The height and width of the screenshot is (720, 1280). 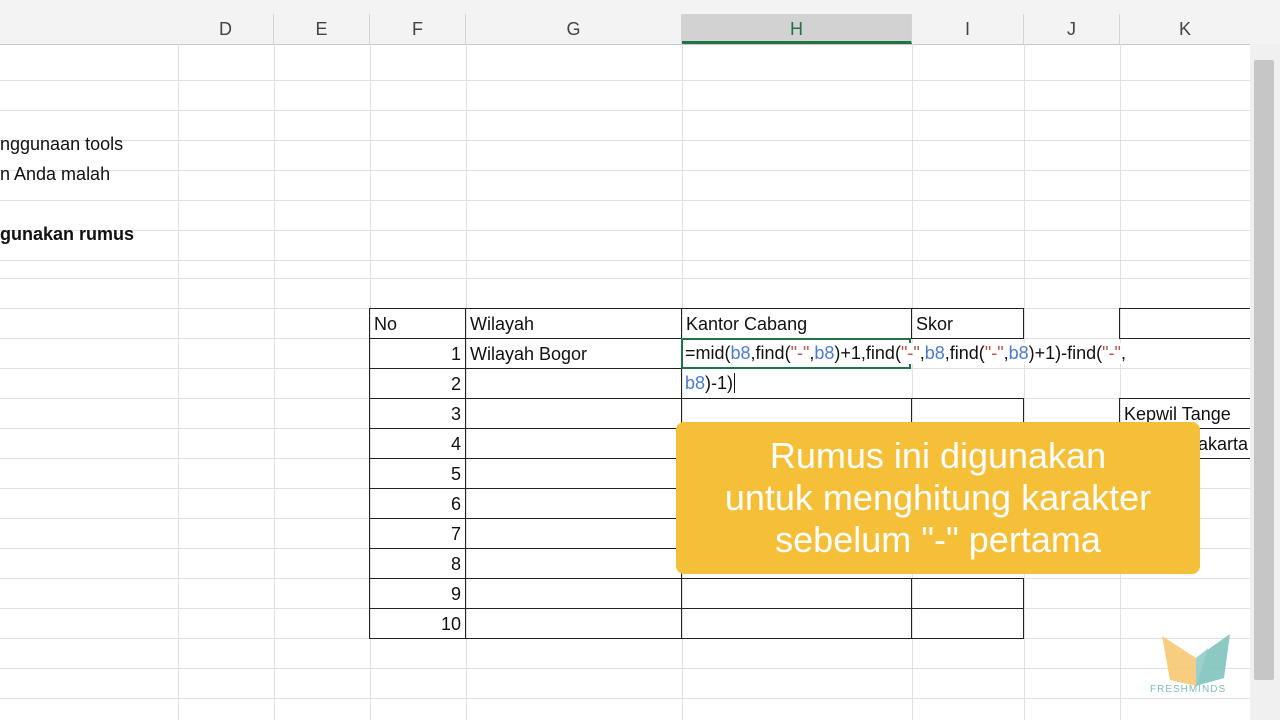 I want to click on column-header-h: H, so click(x=797, y=29).